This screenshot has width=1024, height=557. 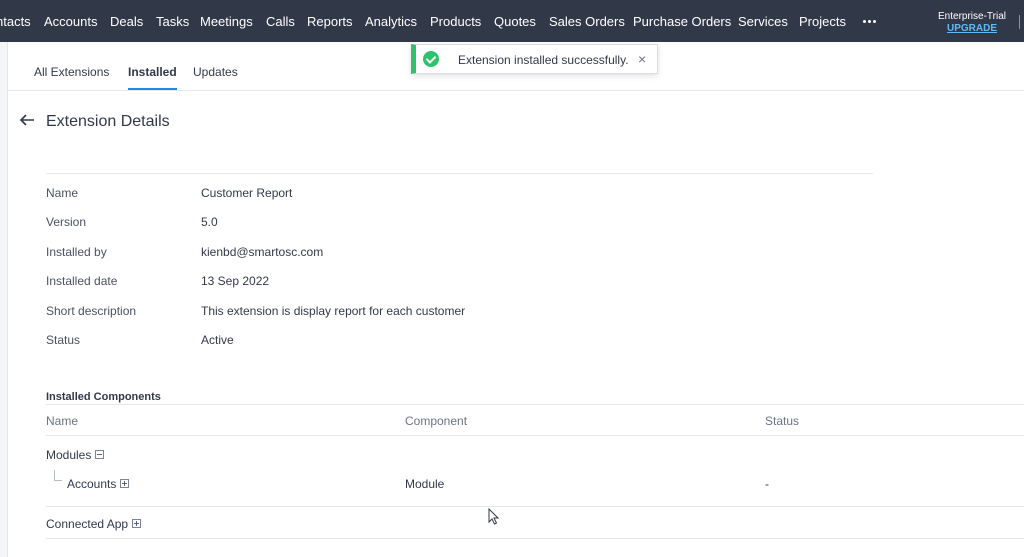 What do you see at coordinates (103, 397) in the screenshot?
I see `installed-components-heading: Installed Components` at bounding box center [103, 397].